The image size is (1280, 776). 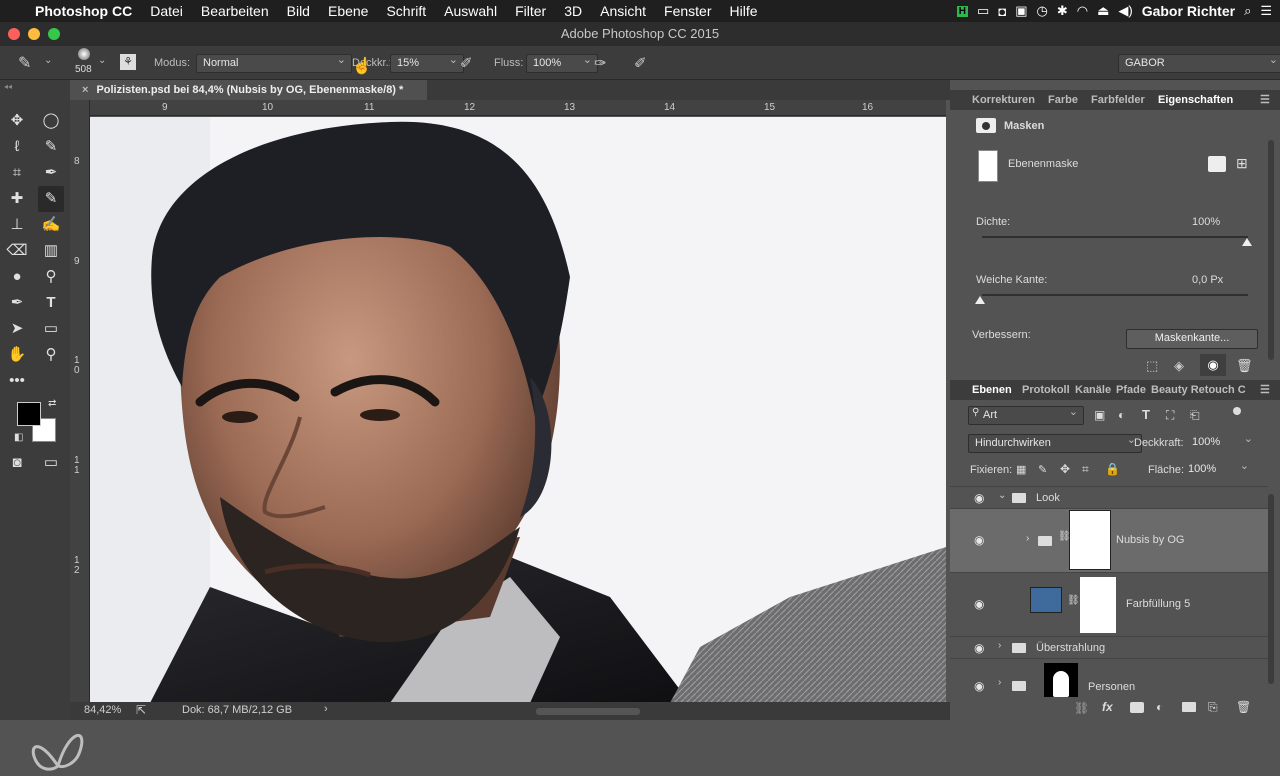 I want to click on status-menu-arrow-icon: ›, so click(x=326, y=709).